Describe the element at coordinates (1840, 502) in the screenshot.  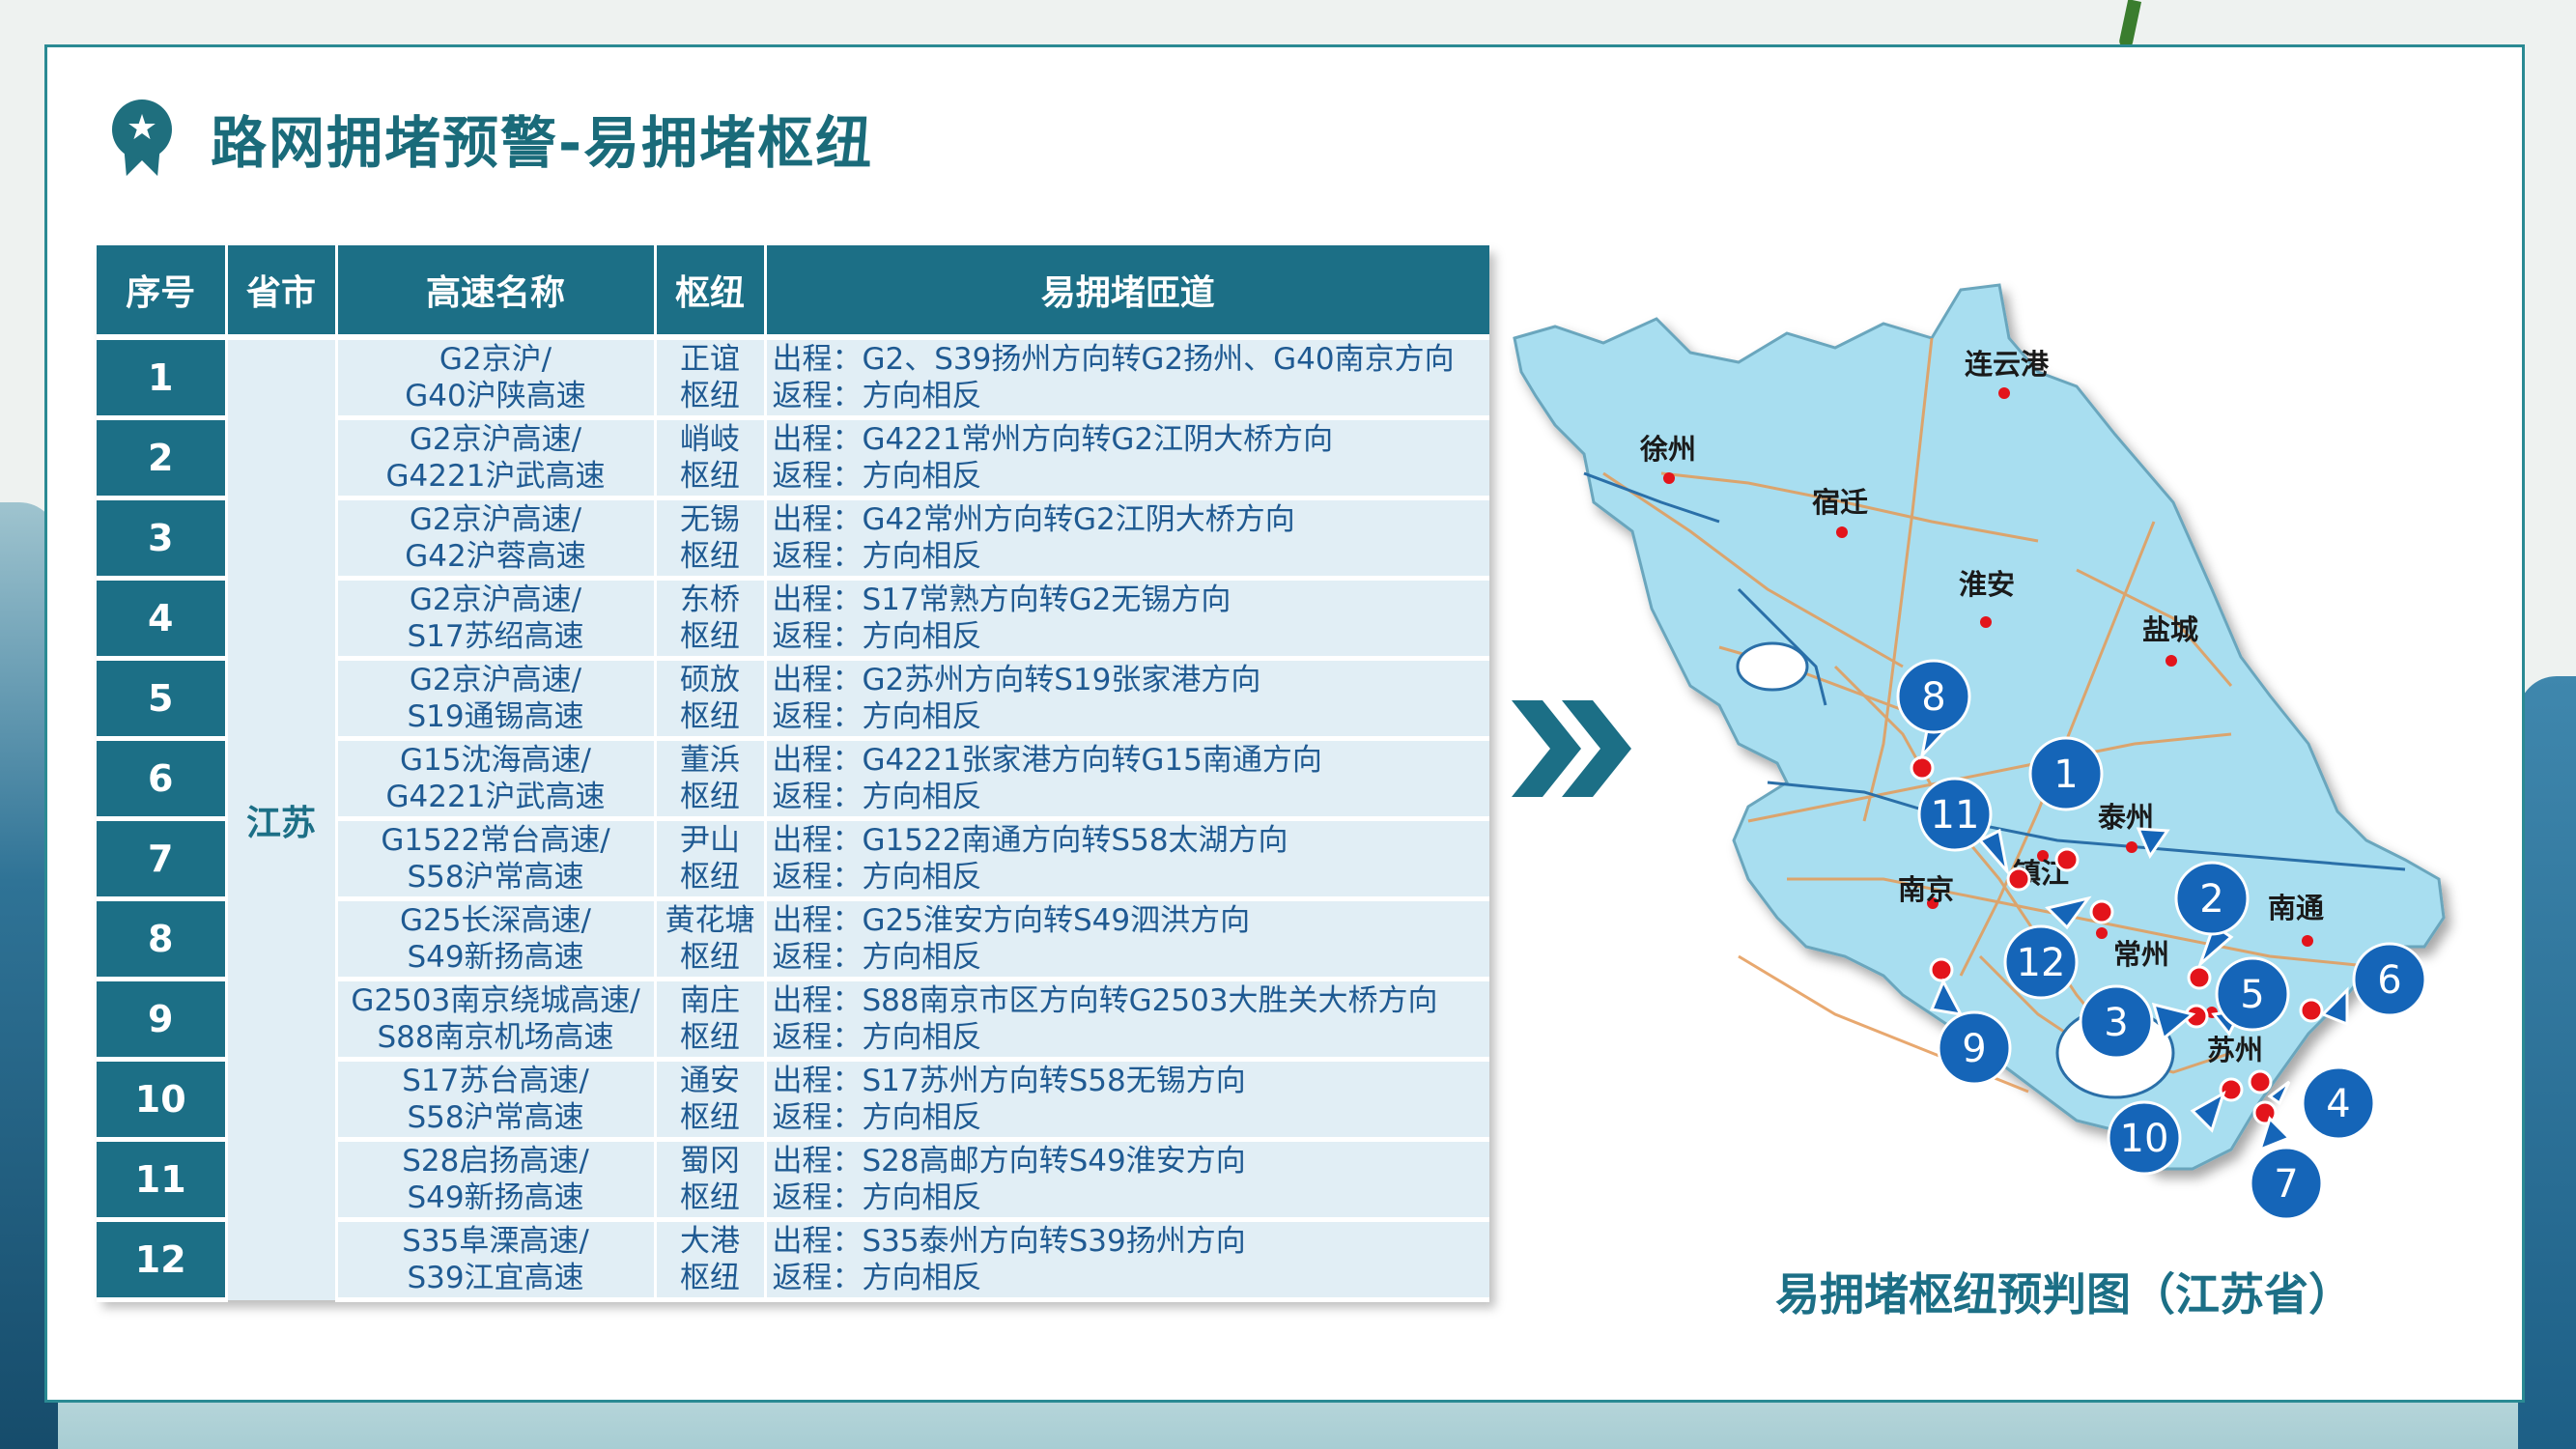
I see `city-suqian: 宿迁` at that location.